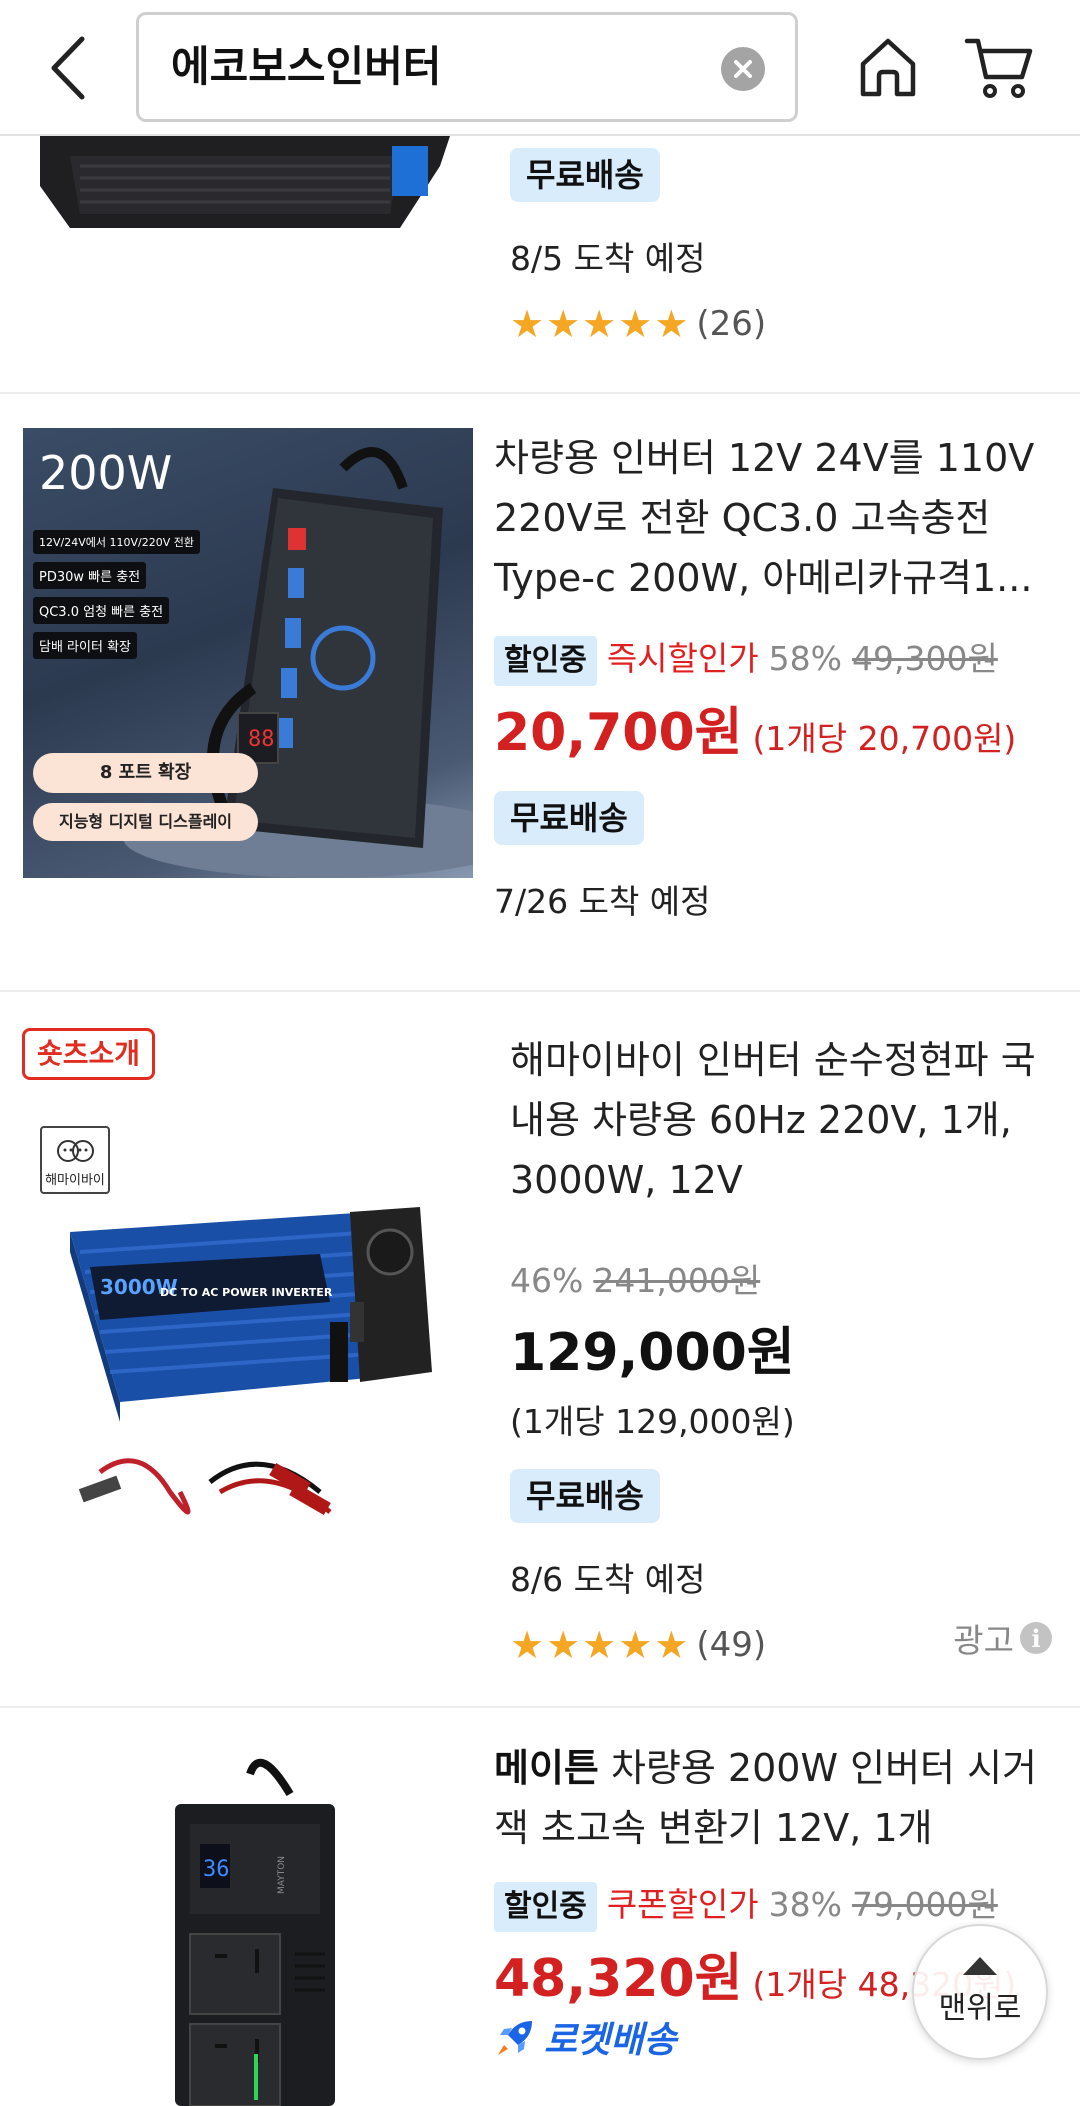 This screenshot has width=1080, height=2106. I want to click on search-input: 에코보스인버터, so click(467, 67).